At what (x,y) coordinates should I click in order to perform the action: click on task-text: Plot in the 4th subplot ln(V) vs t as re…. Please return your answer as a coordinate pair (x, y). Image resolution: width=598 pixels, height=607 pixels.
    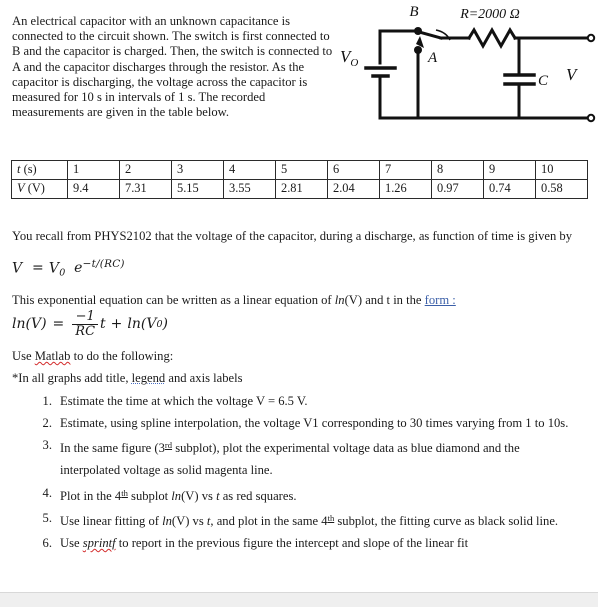
    Looking at the image, I should click on (321, 494).